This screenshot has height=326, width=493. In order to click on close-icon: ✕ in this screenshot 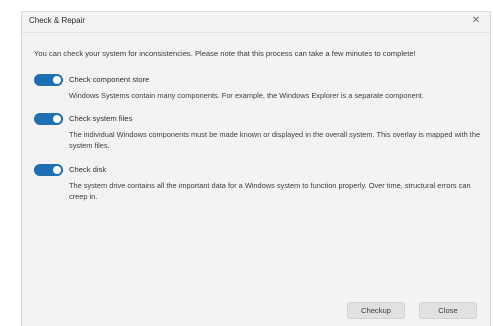, I will do `click(476, 21)`.